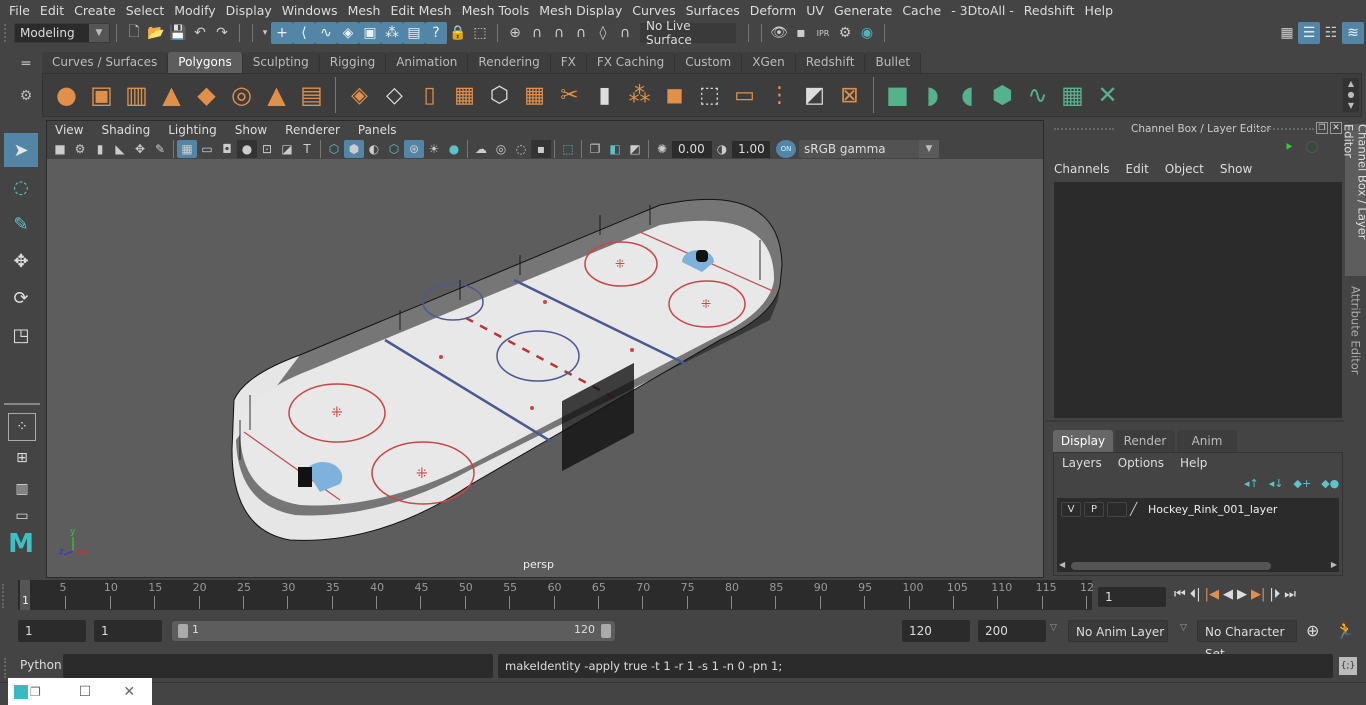 The height and width of the screenshot is (705, 1366). What do you see at coordinates (85, 692) in the screenshot?
I see `maximize-icon: ☐` at bounding box center [85, 692].